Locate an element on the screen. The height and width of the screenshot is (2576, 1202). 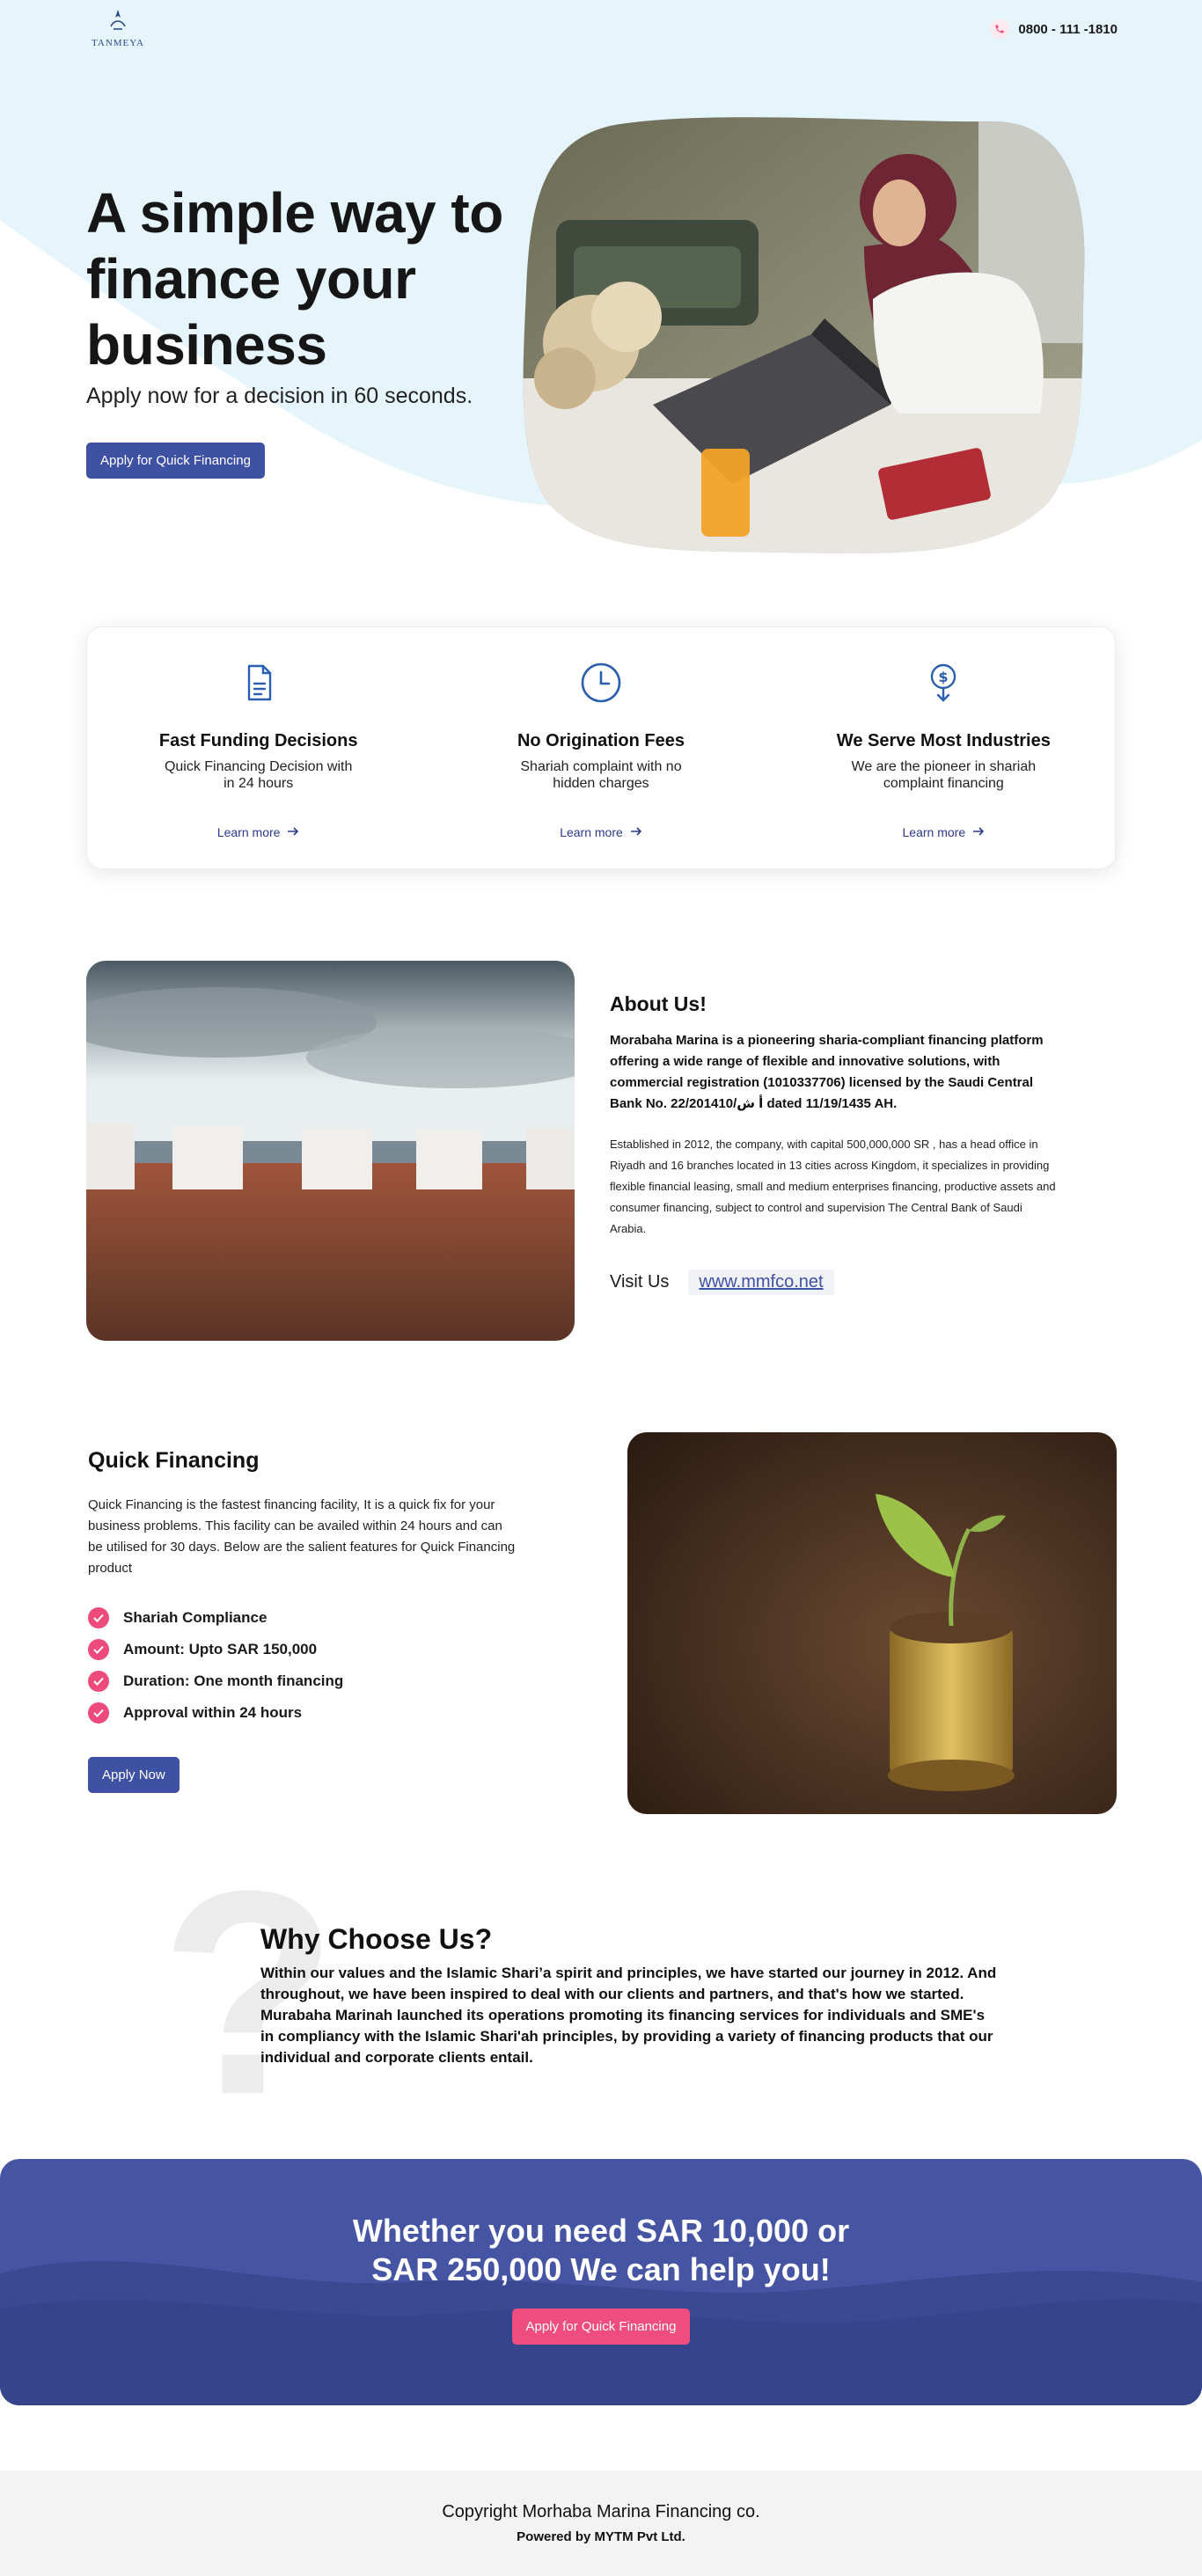
document-icon is located at coordinates (259, 682).